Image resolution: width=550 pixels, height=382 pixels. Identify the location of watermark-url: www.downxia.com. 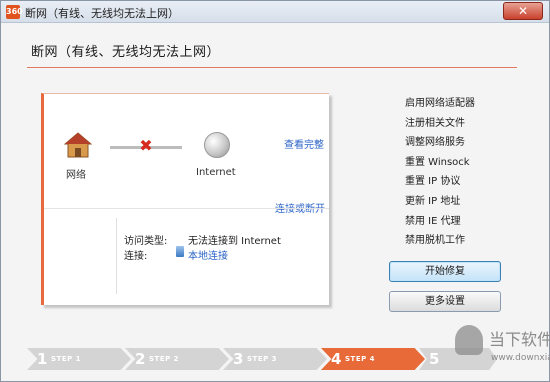
(520, 358).